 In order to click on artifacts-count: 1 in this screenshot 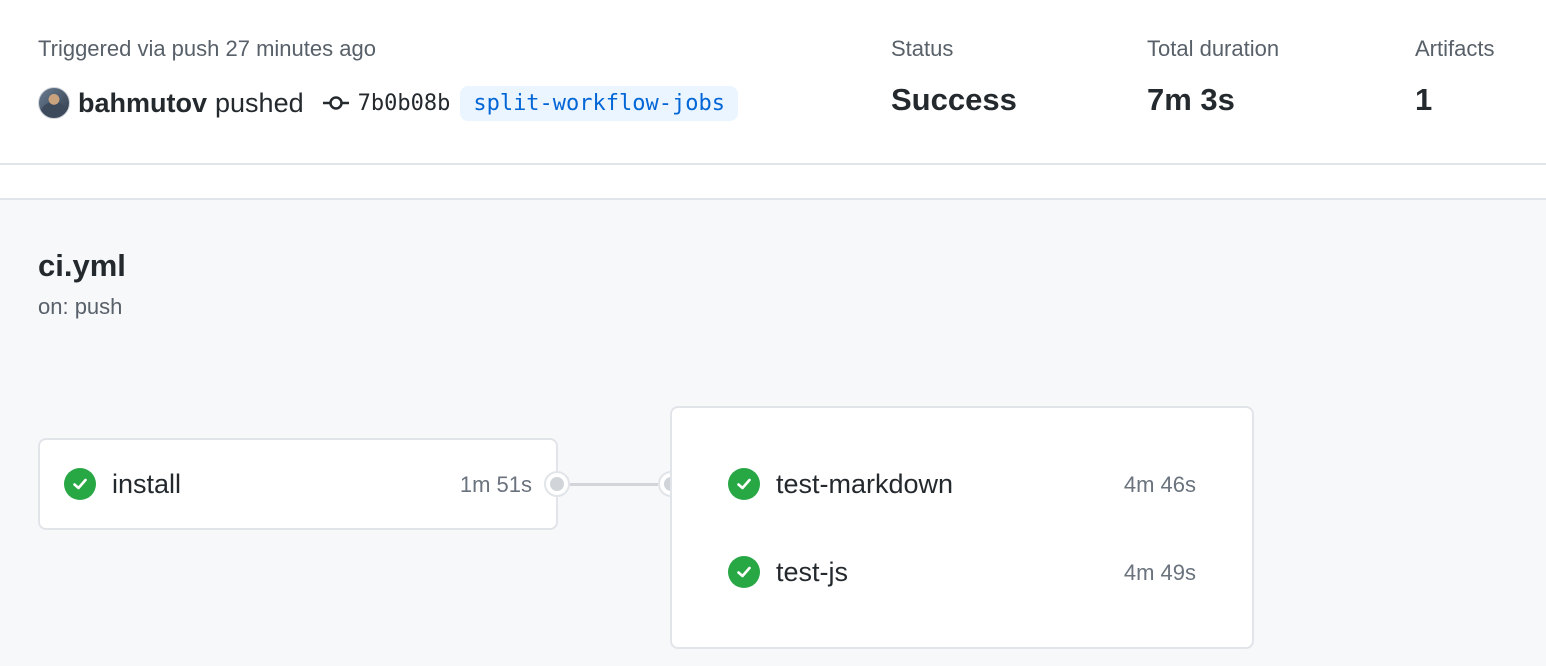, I will do `click(1423, 100)`.